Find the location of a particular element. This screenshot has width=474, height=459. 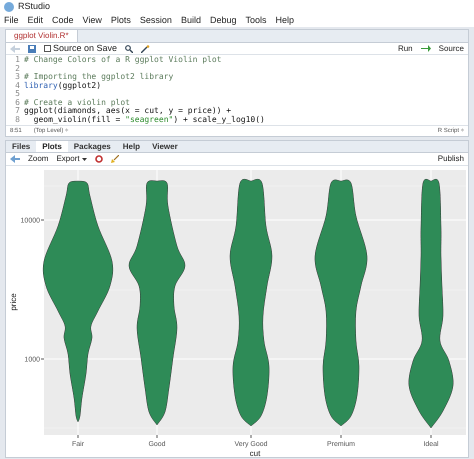

code-text: geom_violin(fill = is located at coordinates (78, 120).